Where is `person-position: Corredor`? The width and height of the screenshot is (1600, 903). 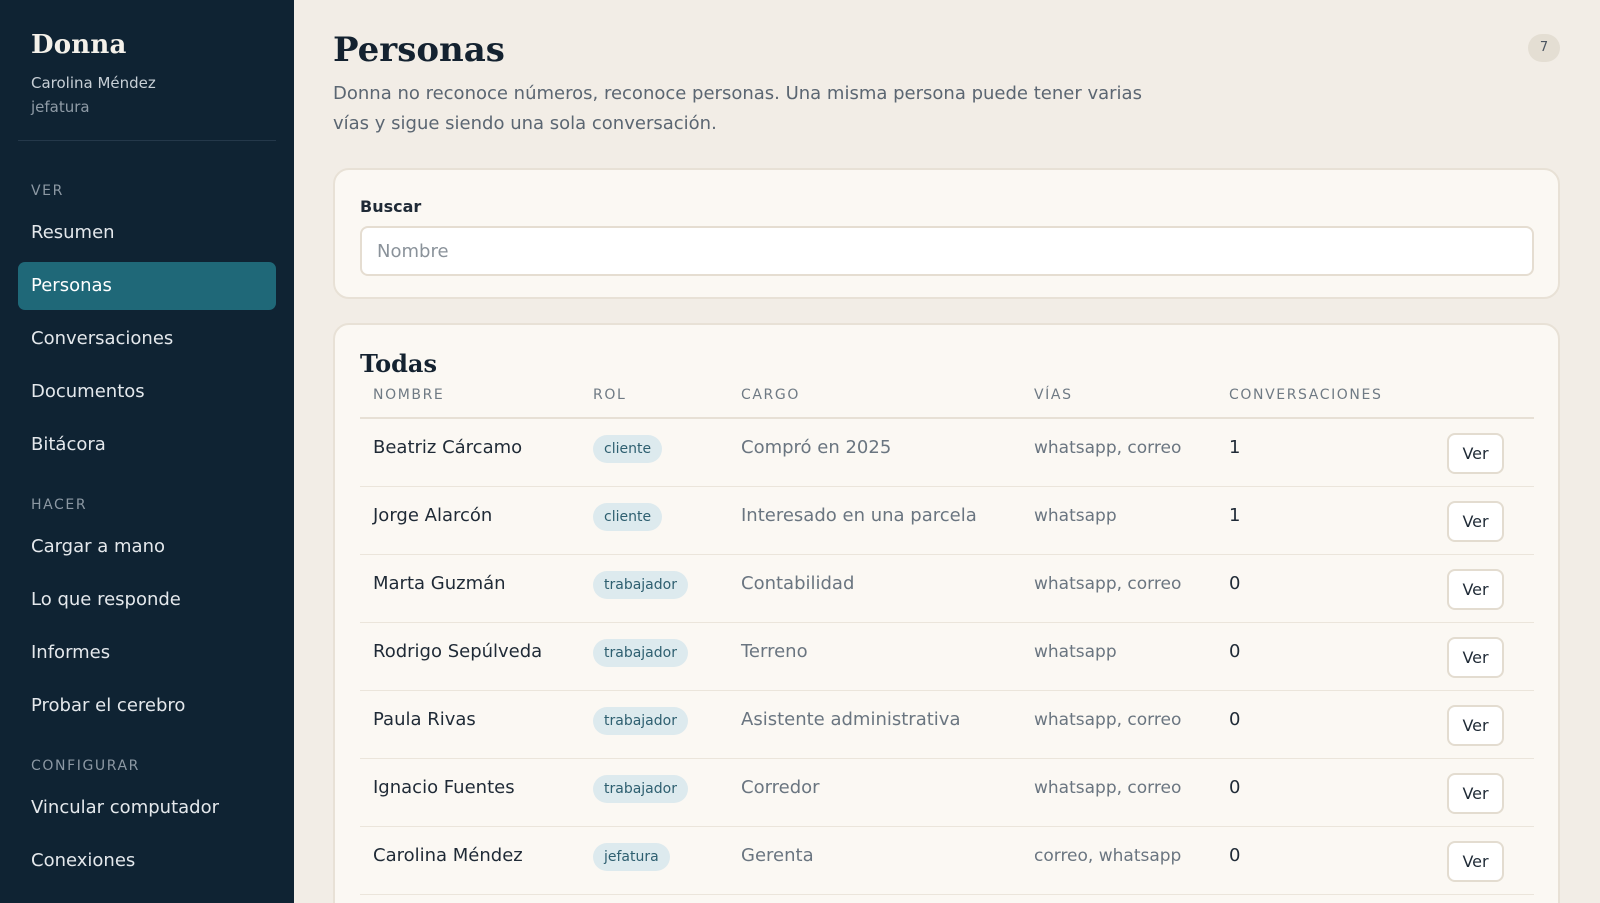
person-position: Corredor is located at coordinates (780, 787).